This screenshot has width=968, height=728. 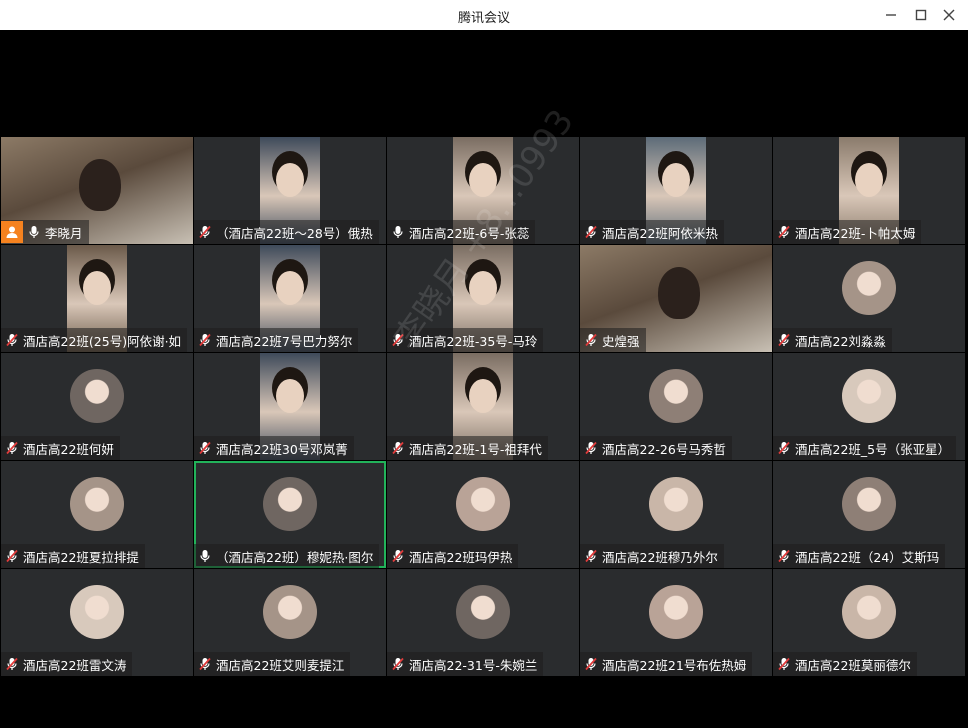 What do you see at coordinates (97, 298) in the screenshot?
I see `participant-tile: 酒店高22班(25号)阿依谢·如` at bounding box center [97, 298].